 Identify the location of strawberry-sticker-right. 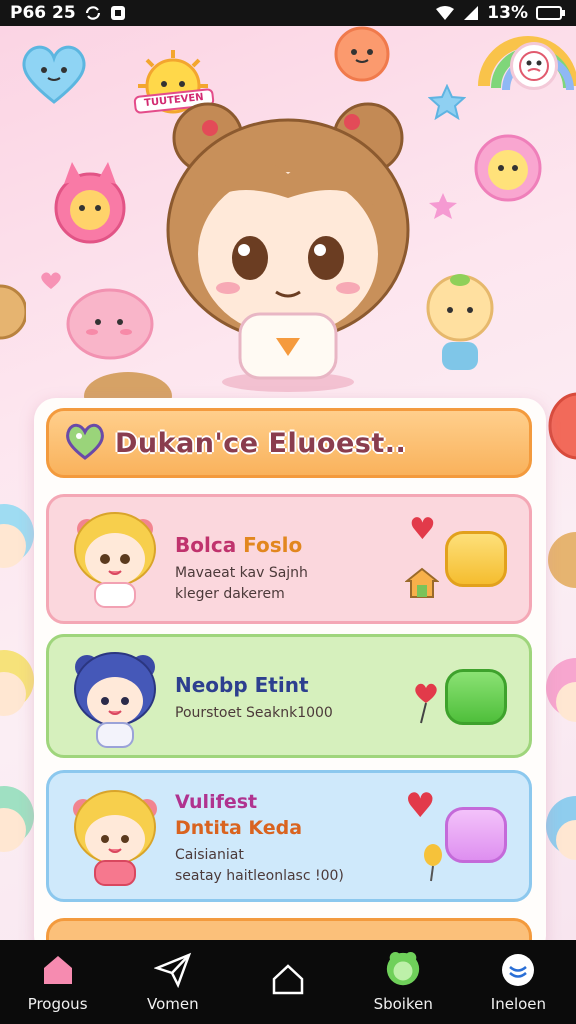
(562, 429).